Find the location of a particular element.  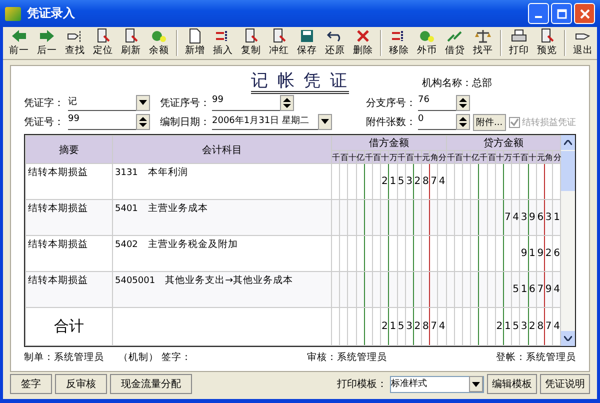

toolbar-button: 后一 is located at coordinates (47, 43).